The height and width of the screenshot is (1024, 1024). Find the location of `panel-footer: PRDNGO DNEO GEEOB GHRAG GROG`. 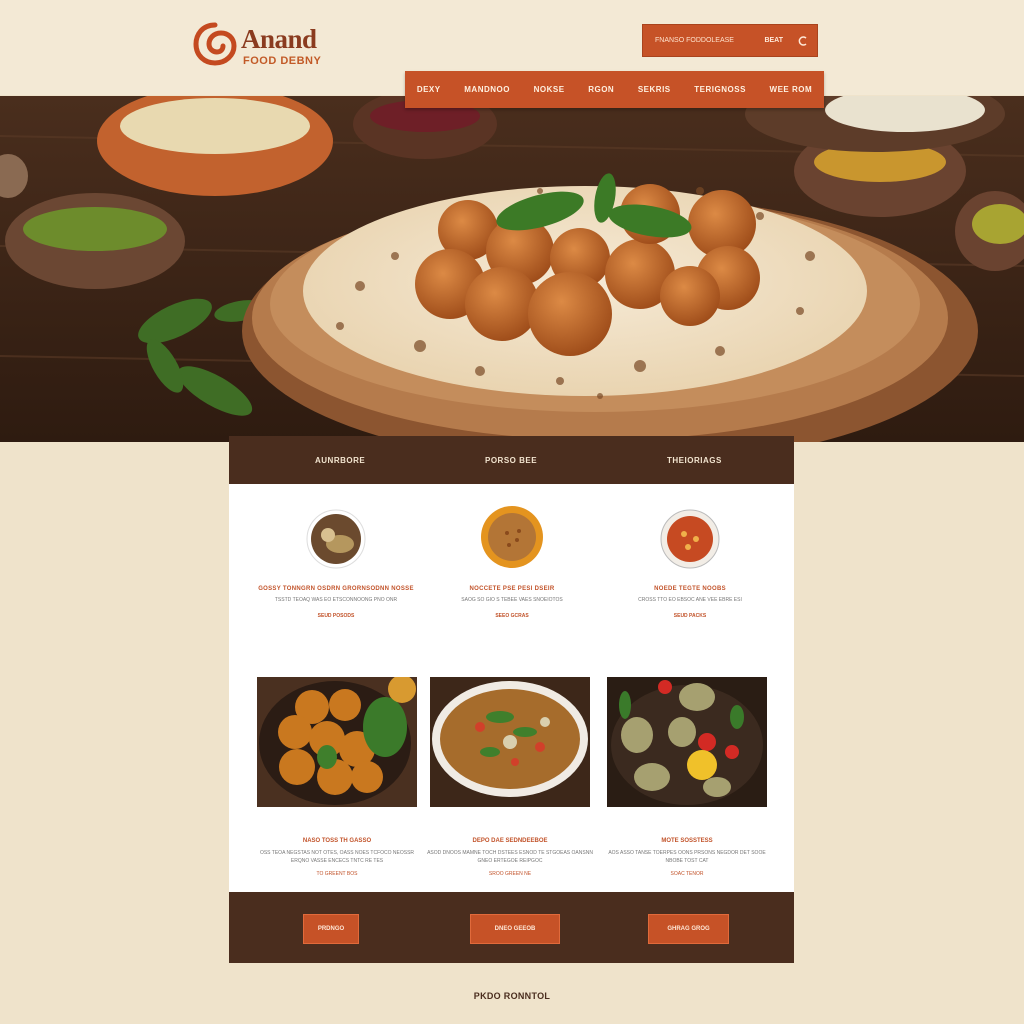

panel-footer: PRDNGO DNEO GEEOB GHRAG GROG is located at coordinates (511, 927).